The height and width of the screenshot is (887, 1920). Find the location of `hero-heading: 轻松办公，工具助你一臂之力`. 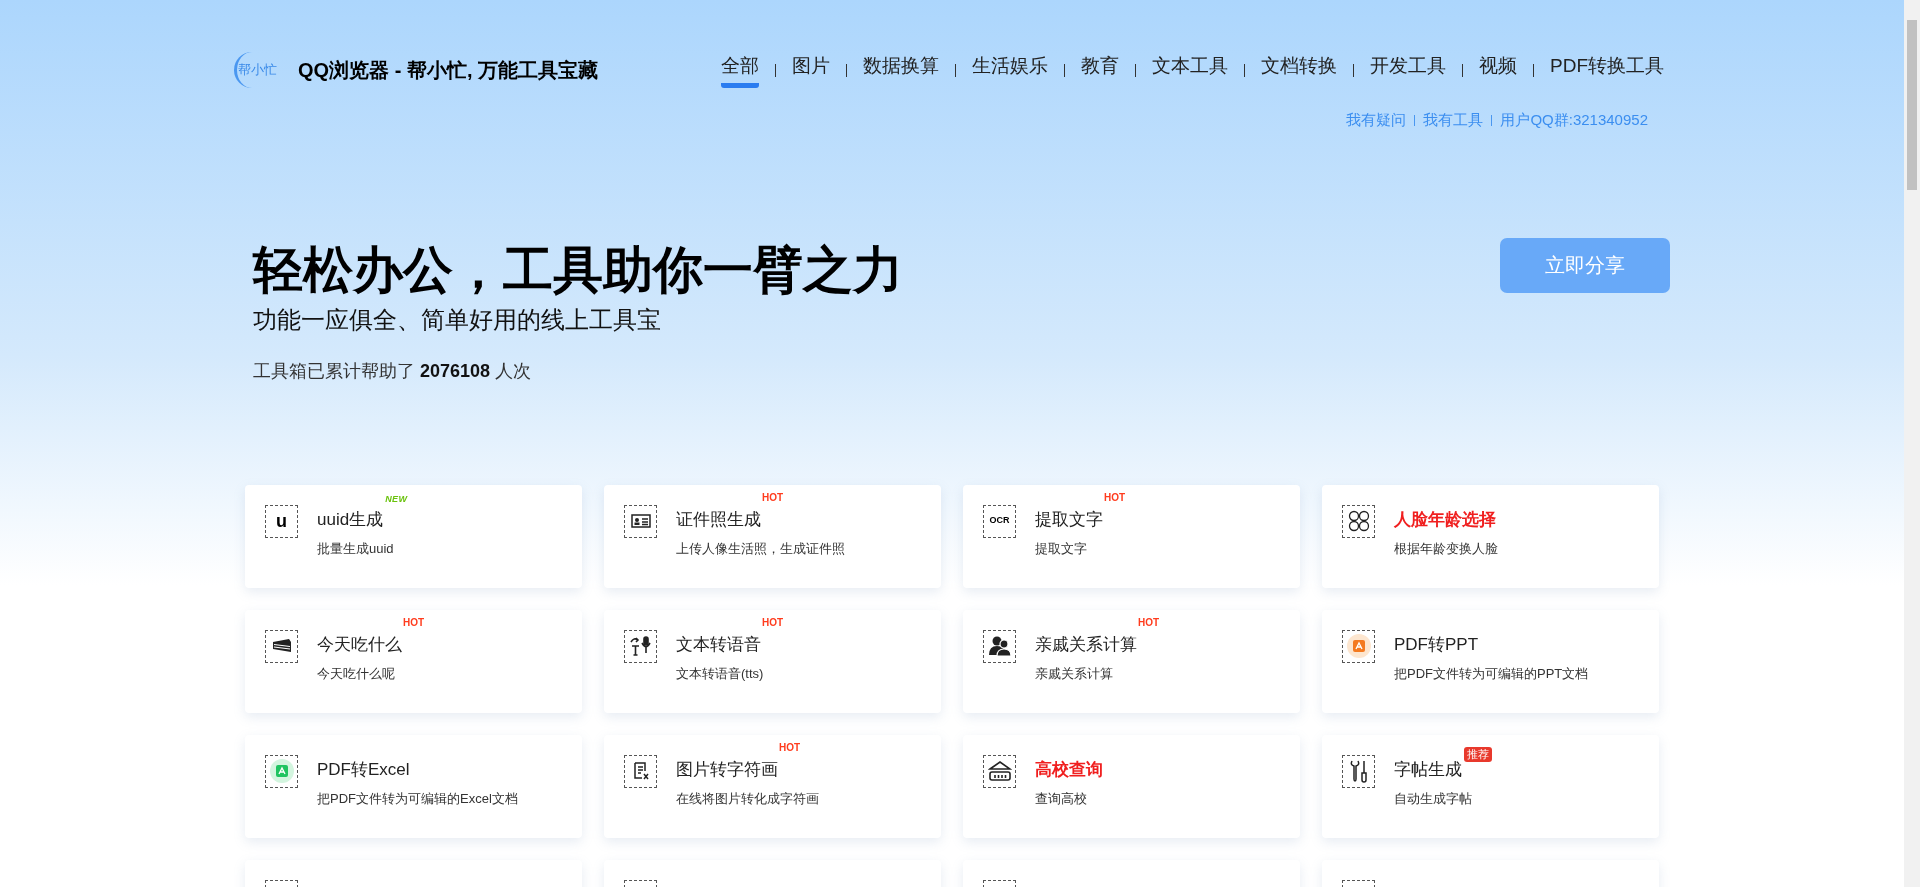

hero-heading: 轻松办公，工具助你一臂之力 is located at coordinates (578, 270).